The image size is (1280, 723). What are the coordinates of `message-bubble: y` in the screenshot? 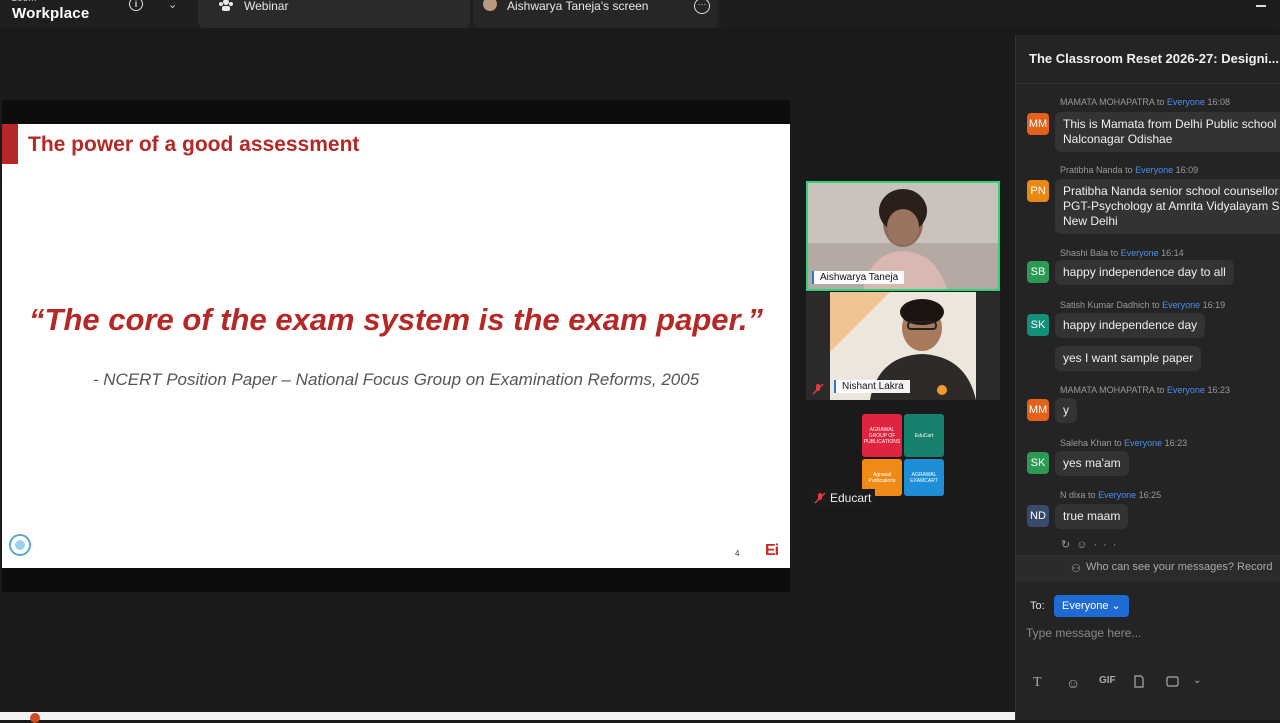 It's located at (1066, 410).